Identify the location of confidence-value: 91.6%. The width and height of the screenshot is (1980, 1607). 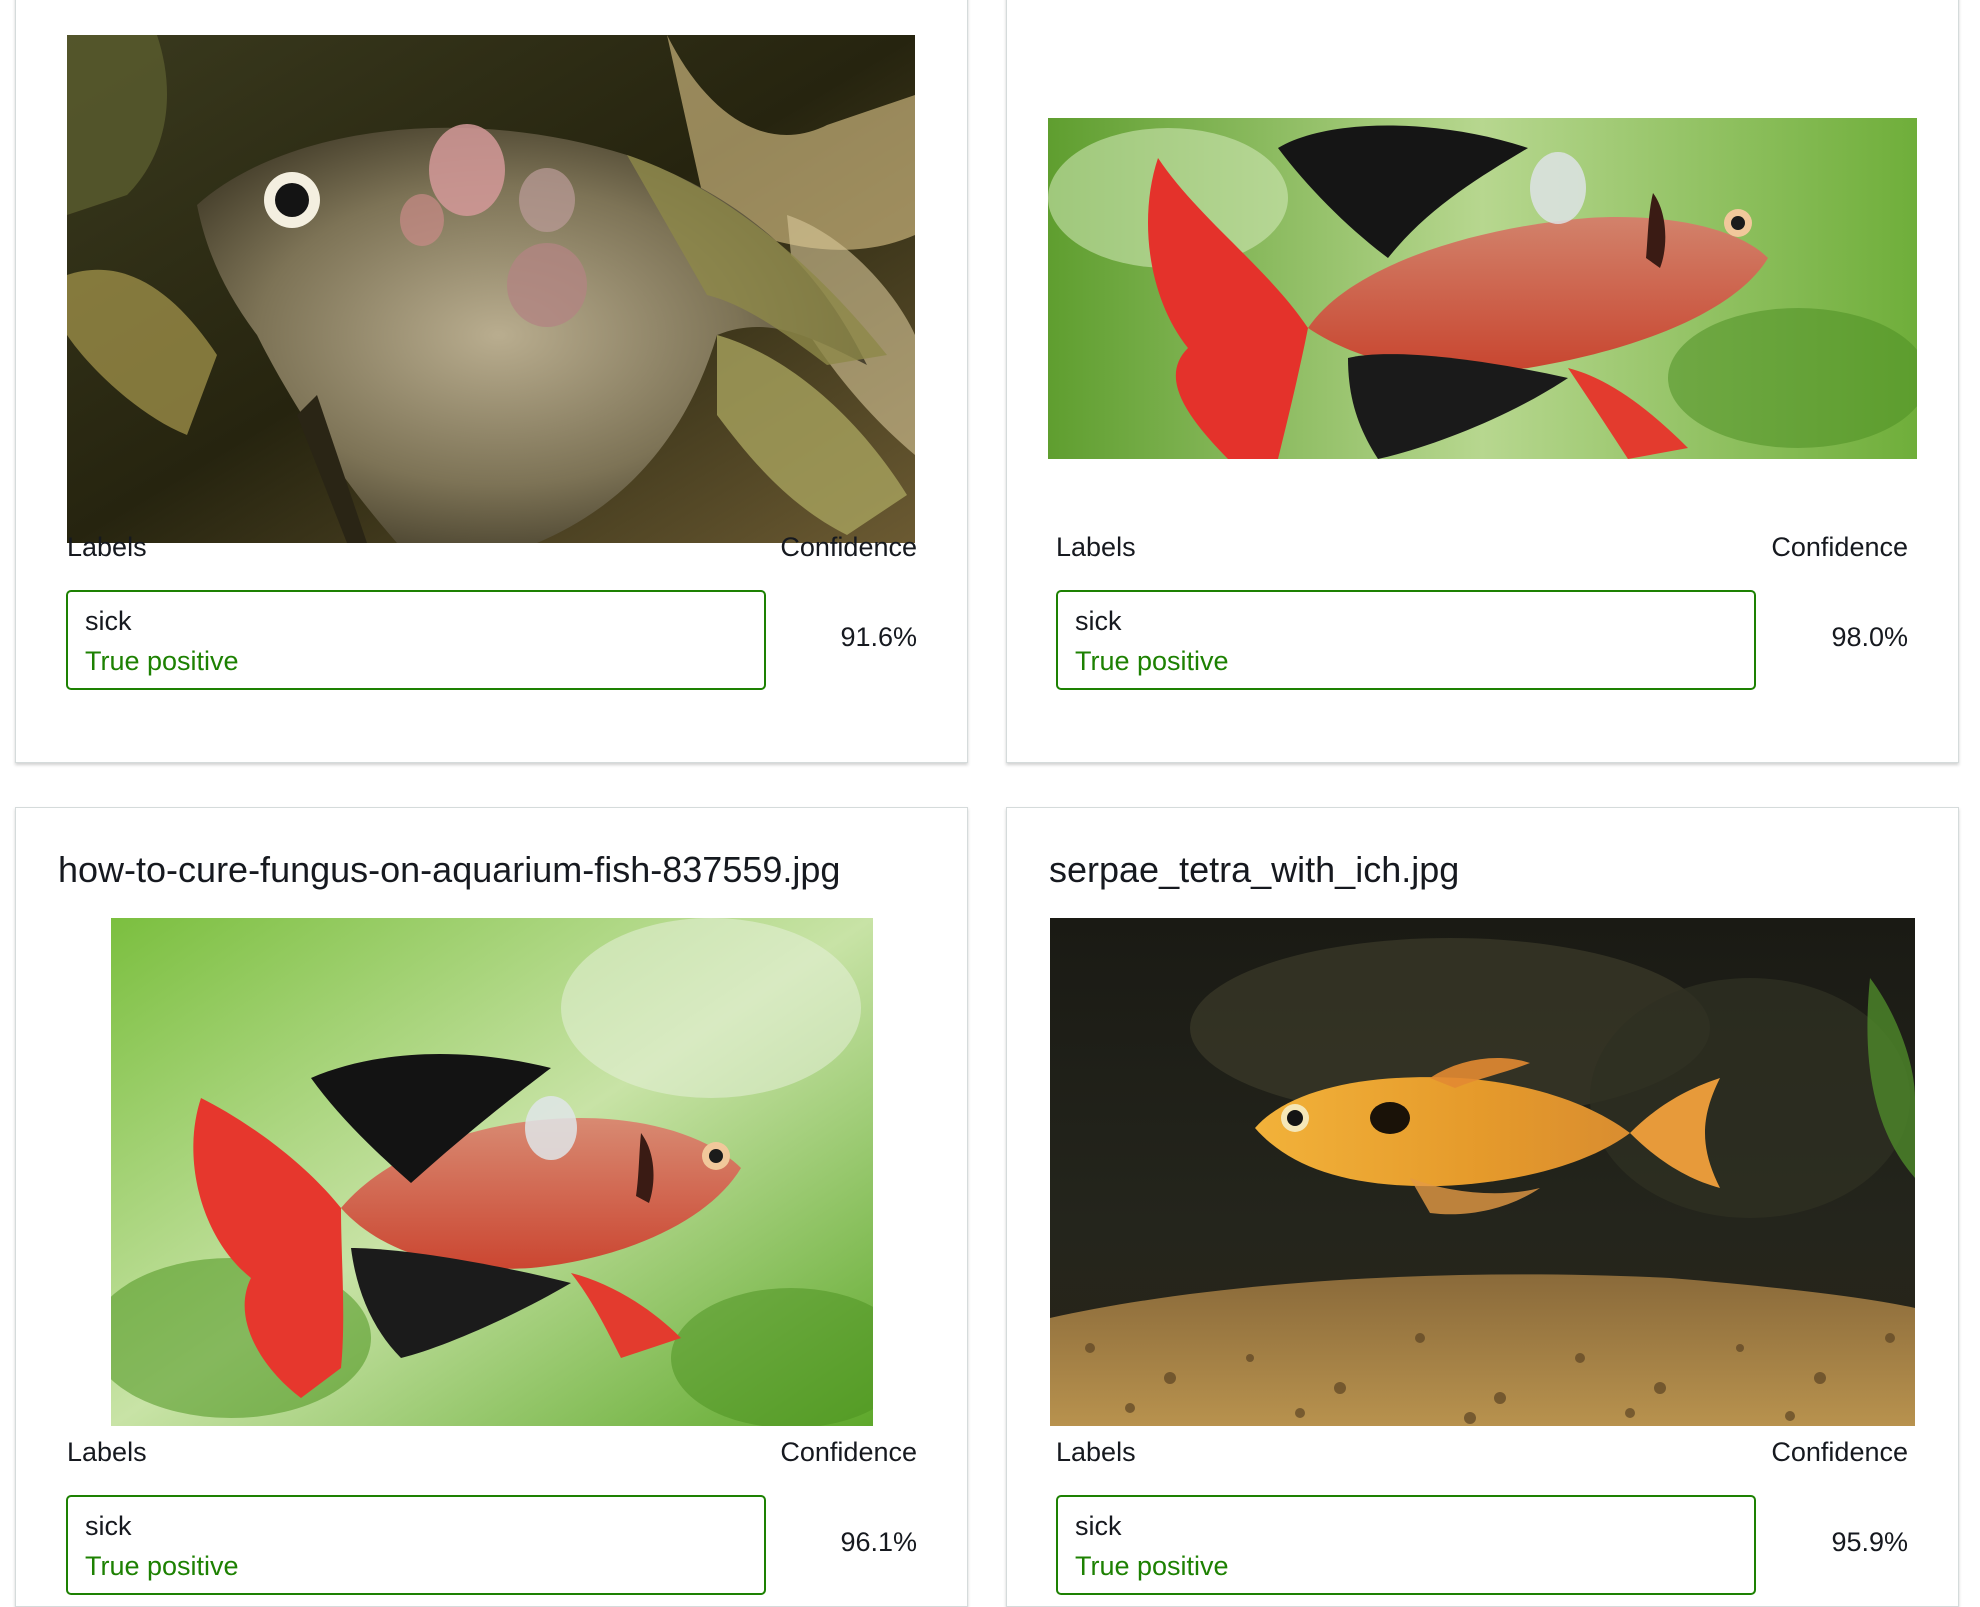
(878, 637).